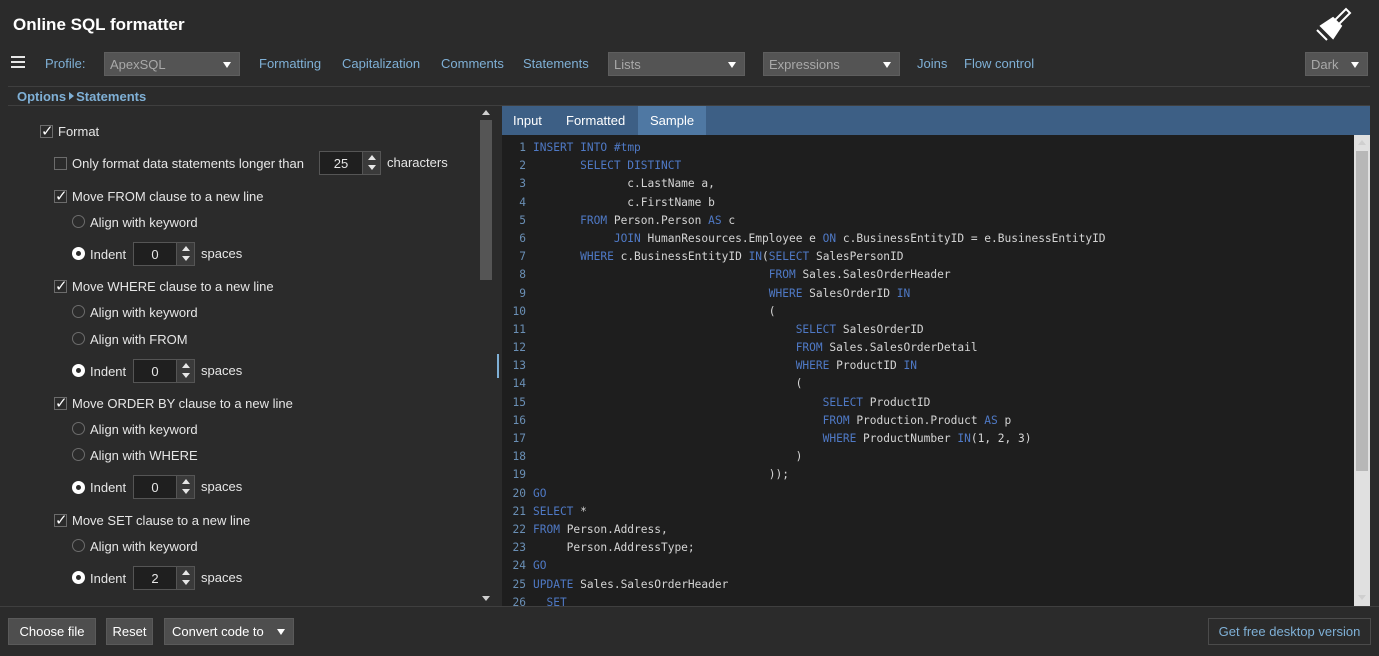  What do you see at coordinates (519, 457) in the screenshot?
I see `line-number: 18` at bounding box center [519, 457].